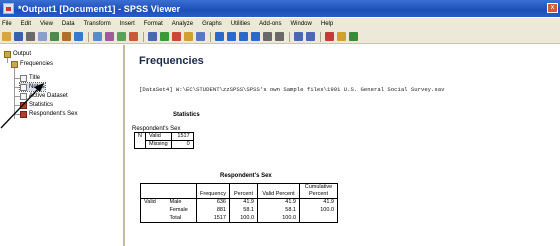  I want to click on cell-cumulative: 41.9, so click(318, 202).